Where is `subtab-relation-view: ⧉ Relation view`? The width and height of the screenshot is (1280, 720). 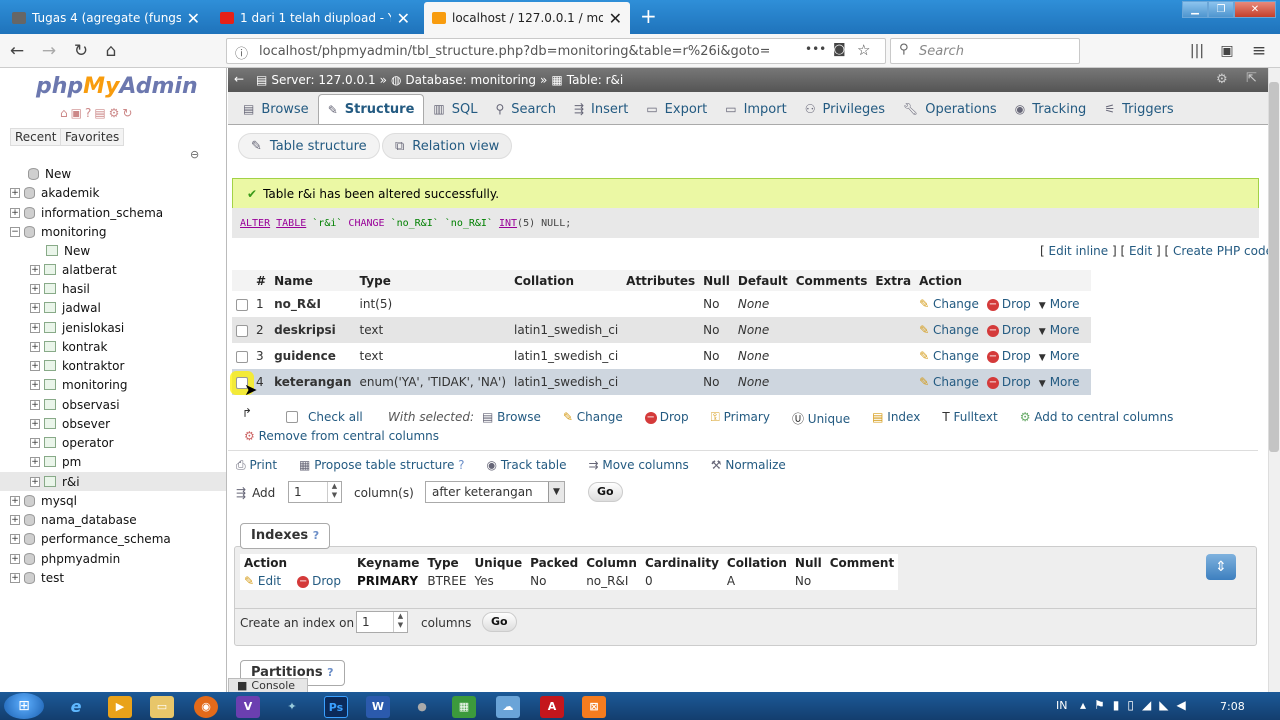
subtab-relation-view: ⧉ Relation view is located at coordinates (447, 146).